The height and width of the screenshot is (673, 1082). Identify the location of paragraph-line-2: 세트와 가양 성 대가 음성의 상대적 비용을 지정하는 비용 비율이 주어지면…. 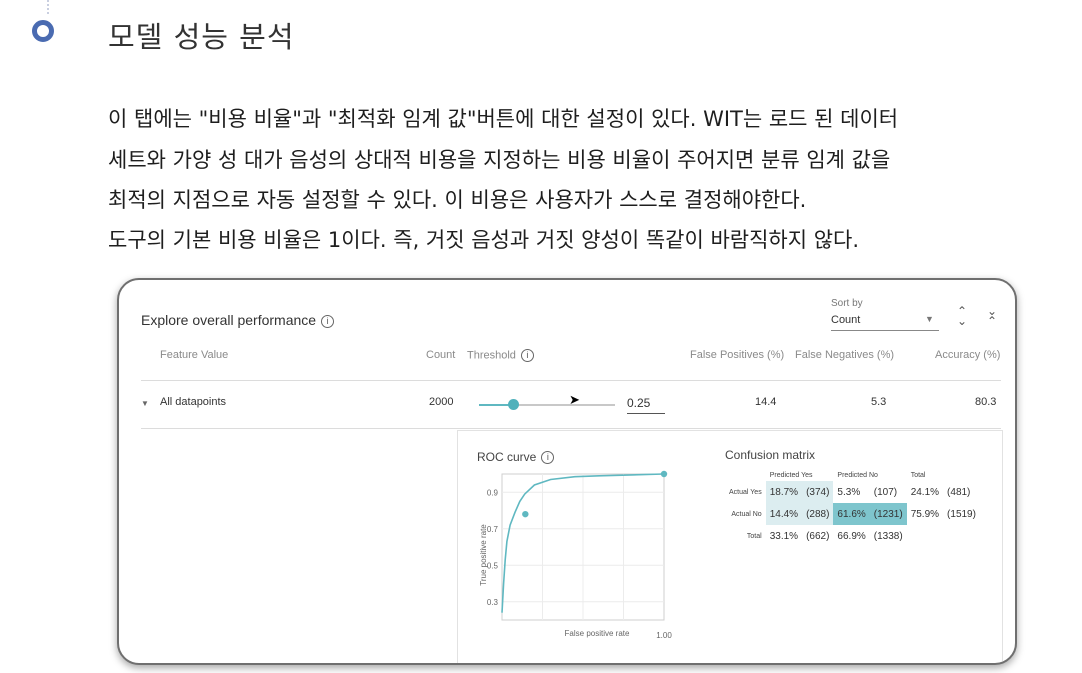
(499, 160).